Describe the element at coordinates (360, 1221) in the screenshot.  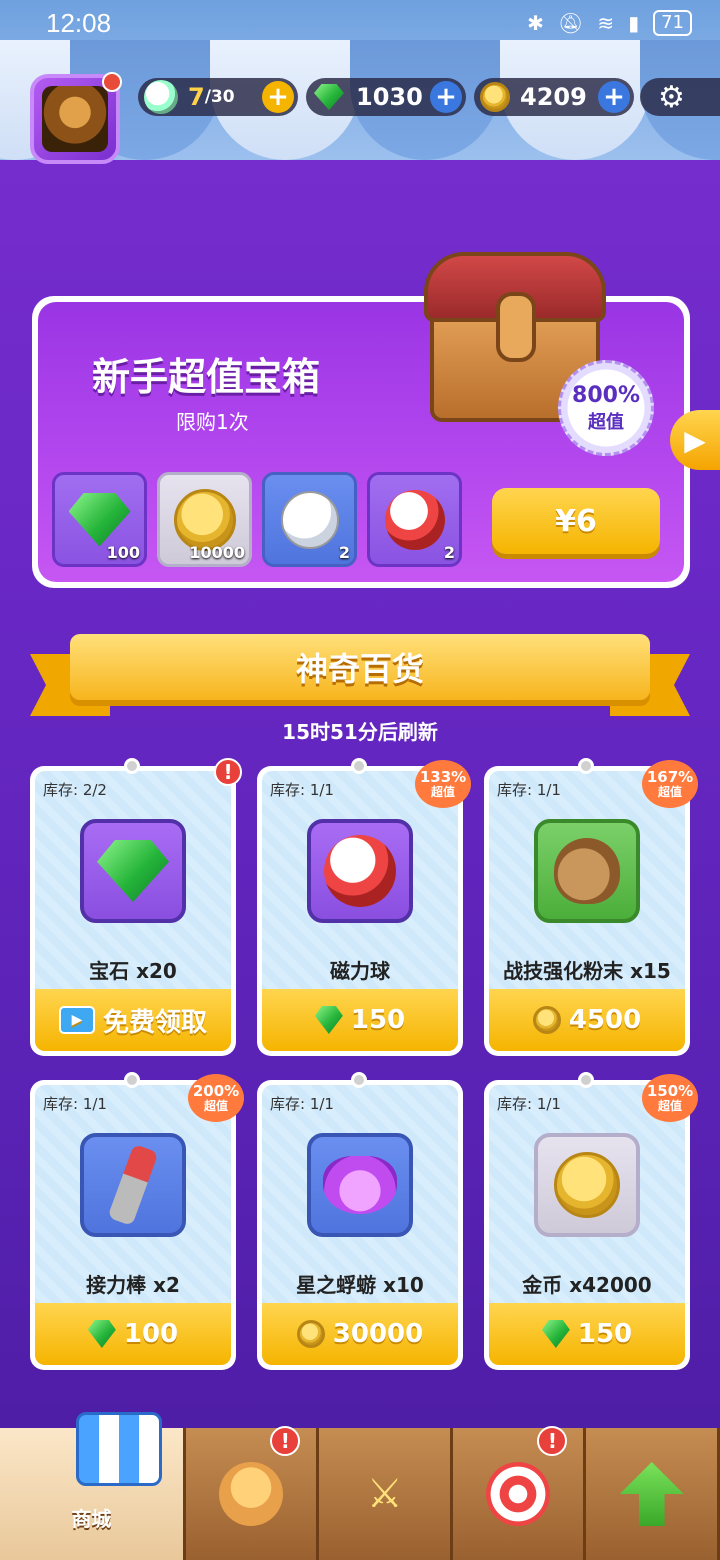
I see `shop-item-card: 库存: 1/1 星之蜉蝣 x10 30000` at that location.